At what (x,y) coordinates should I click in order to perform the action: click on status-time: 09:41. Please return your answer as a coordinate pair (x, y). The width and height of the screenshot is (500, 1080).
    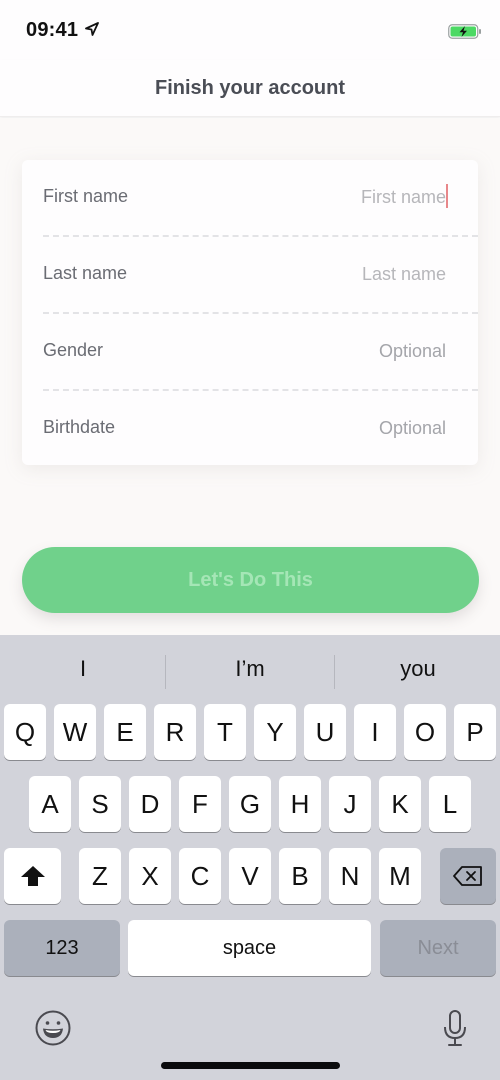
    Looking at the image, I should click on (52, 30).